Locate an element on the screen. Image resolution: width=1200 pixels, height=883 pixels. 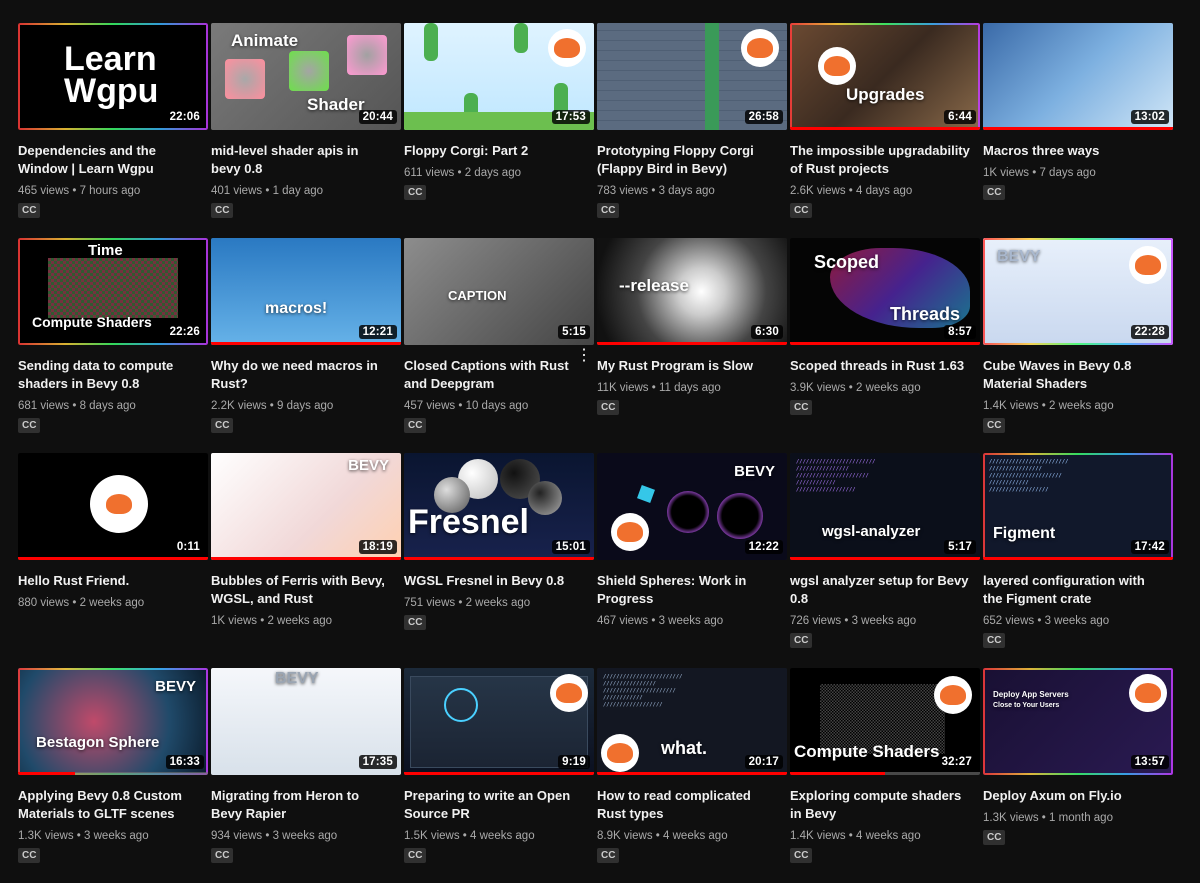
upload-age: 2 weeks ago is located at coordinates (888, 388).